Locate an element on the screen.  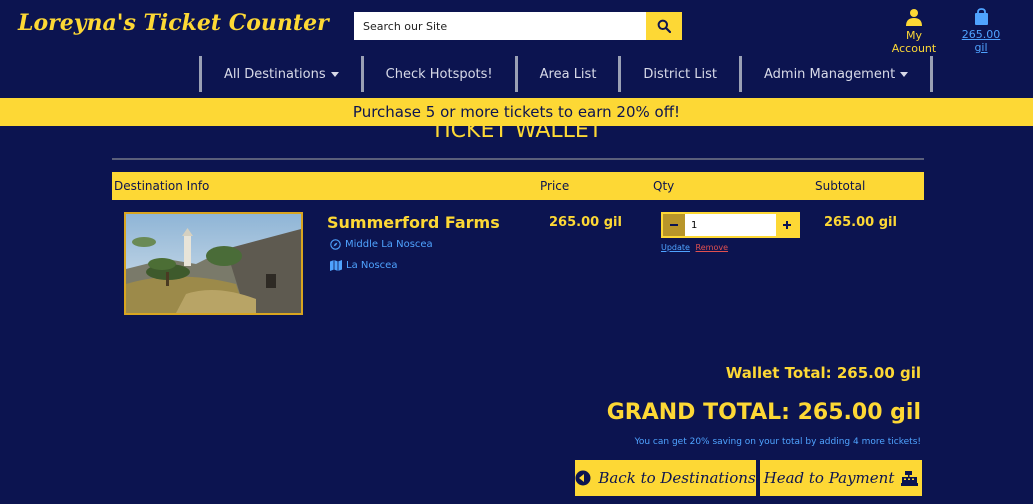
destination-name: Summerford Farms is located at coordinates (413, 222).